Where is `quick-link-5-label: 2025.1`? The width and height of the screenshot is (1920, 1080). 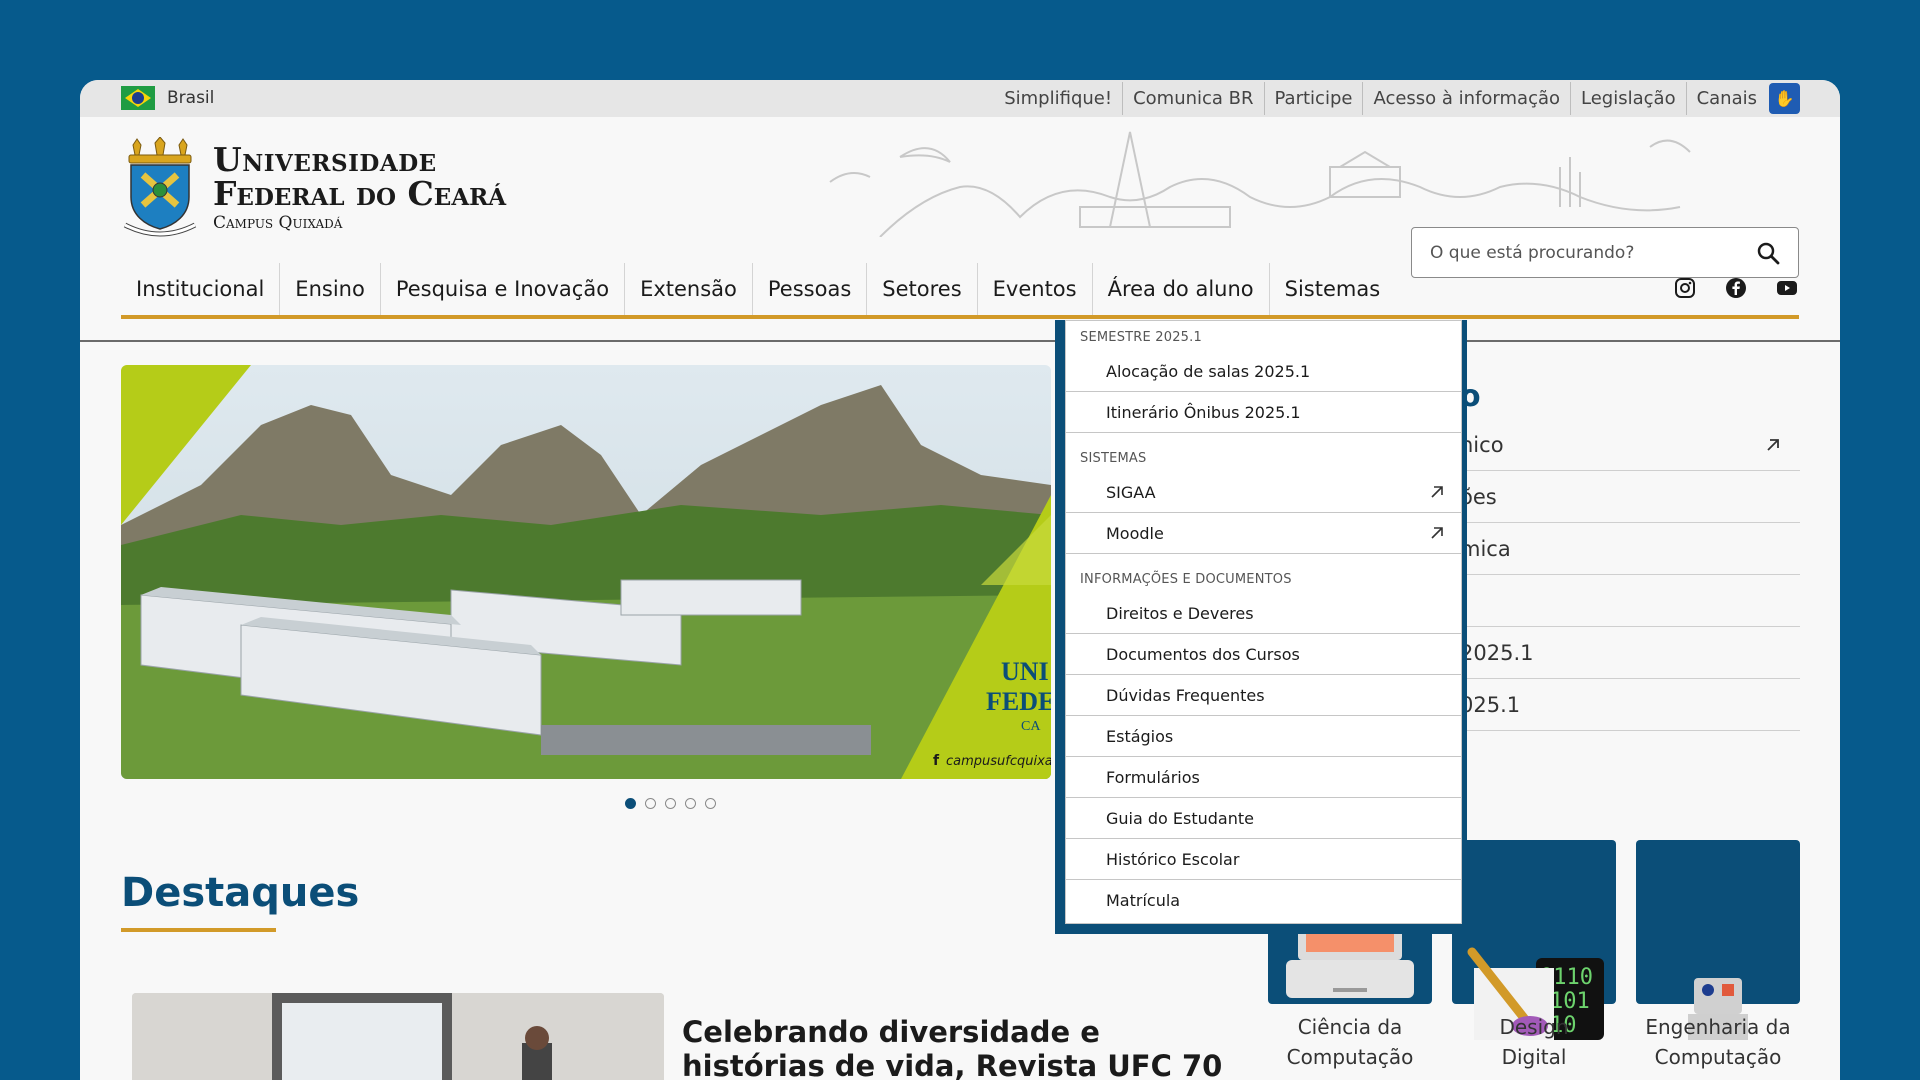
quick-link-5-label: 2025.1 is located at coordinates (1497, 652).